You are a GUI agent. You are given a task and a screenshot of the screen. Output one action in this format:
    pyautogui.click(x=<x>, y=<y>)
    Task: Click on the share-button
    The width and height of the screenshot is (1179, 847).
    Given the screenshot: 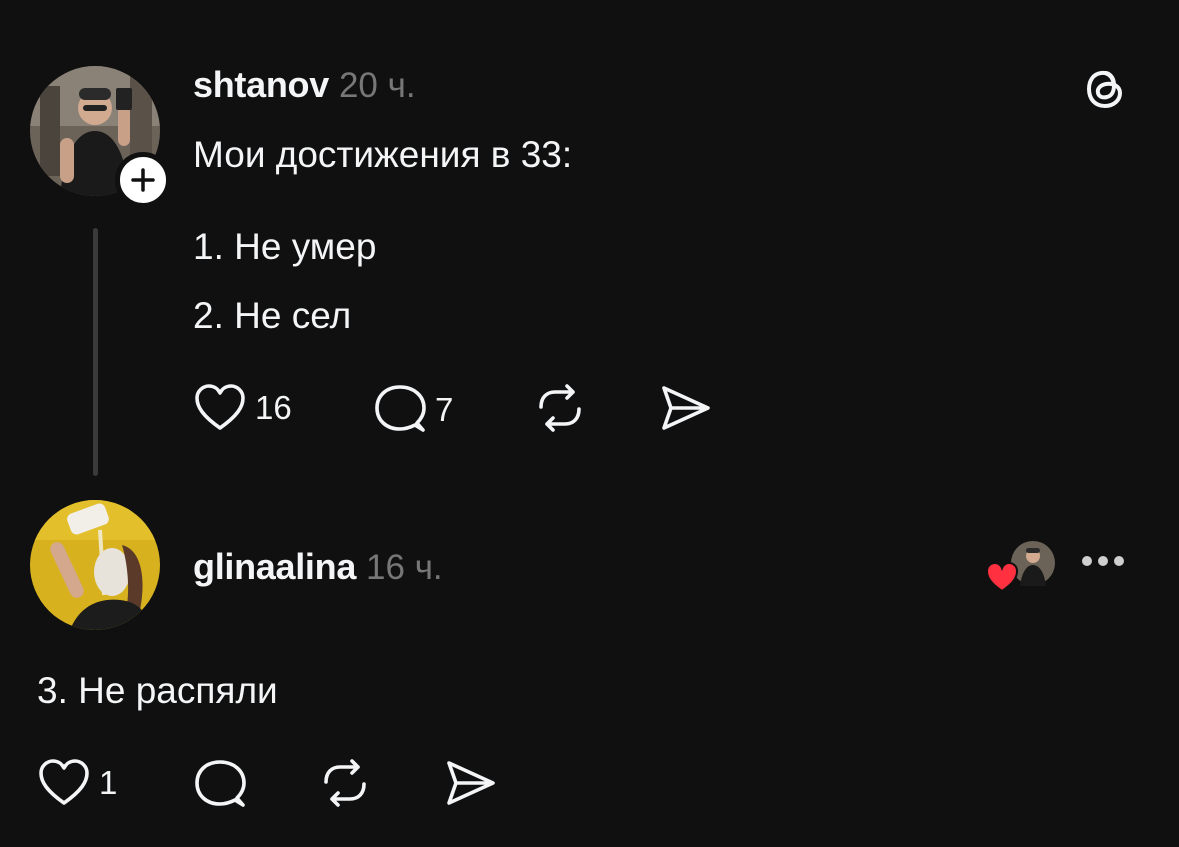 What is the action you would take?
    pyautogui.click(x=685, y=408)
    